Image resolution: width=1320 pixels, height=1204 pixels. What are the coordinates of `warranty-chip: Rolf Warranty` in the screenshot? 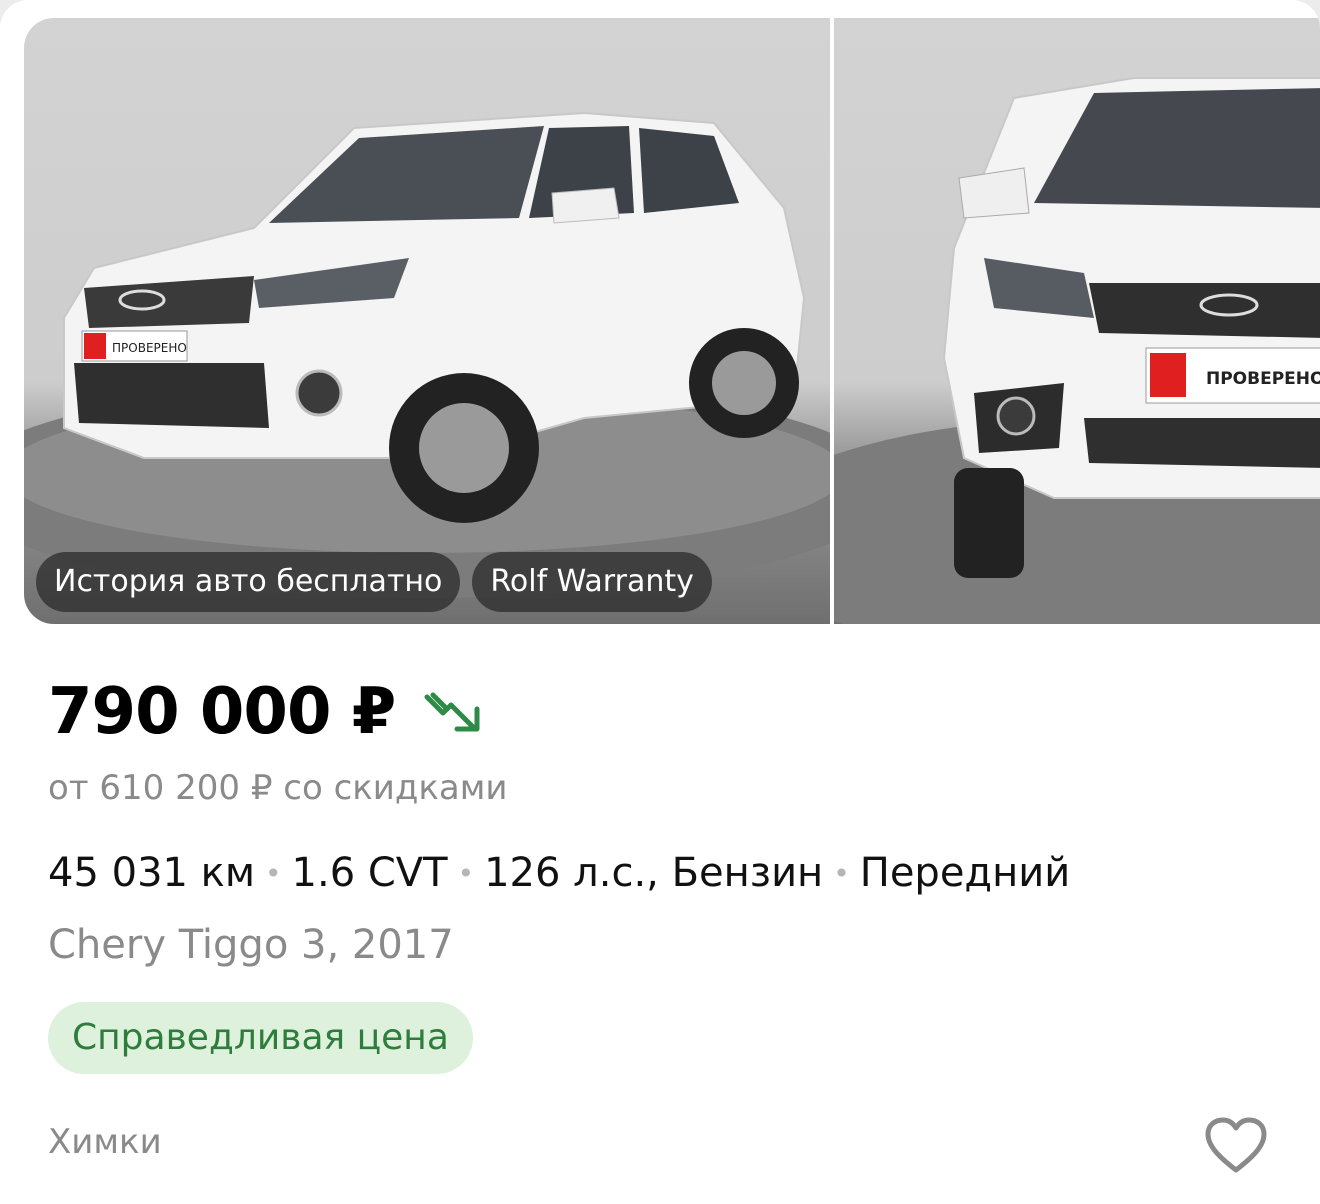 It's located at (592, 582).